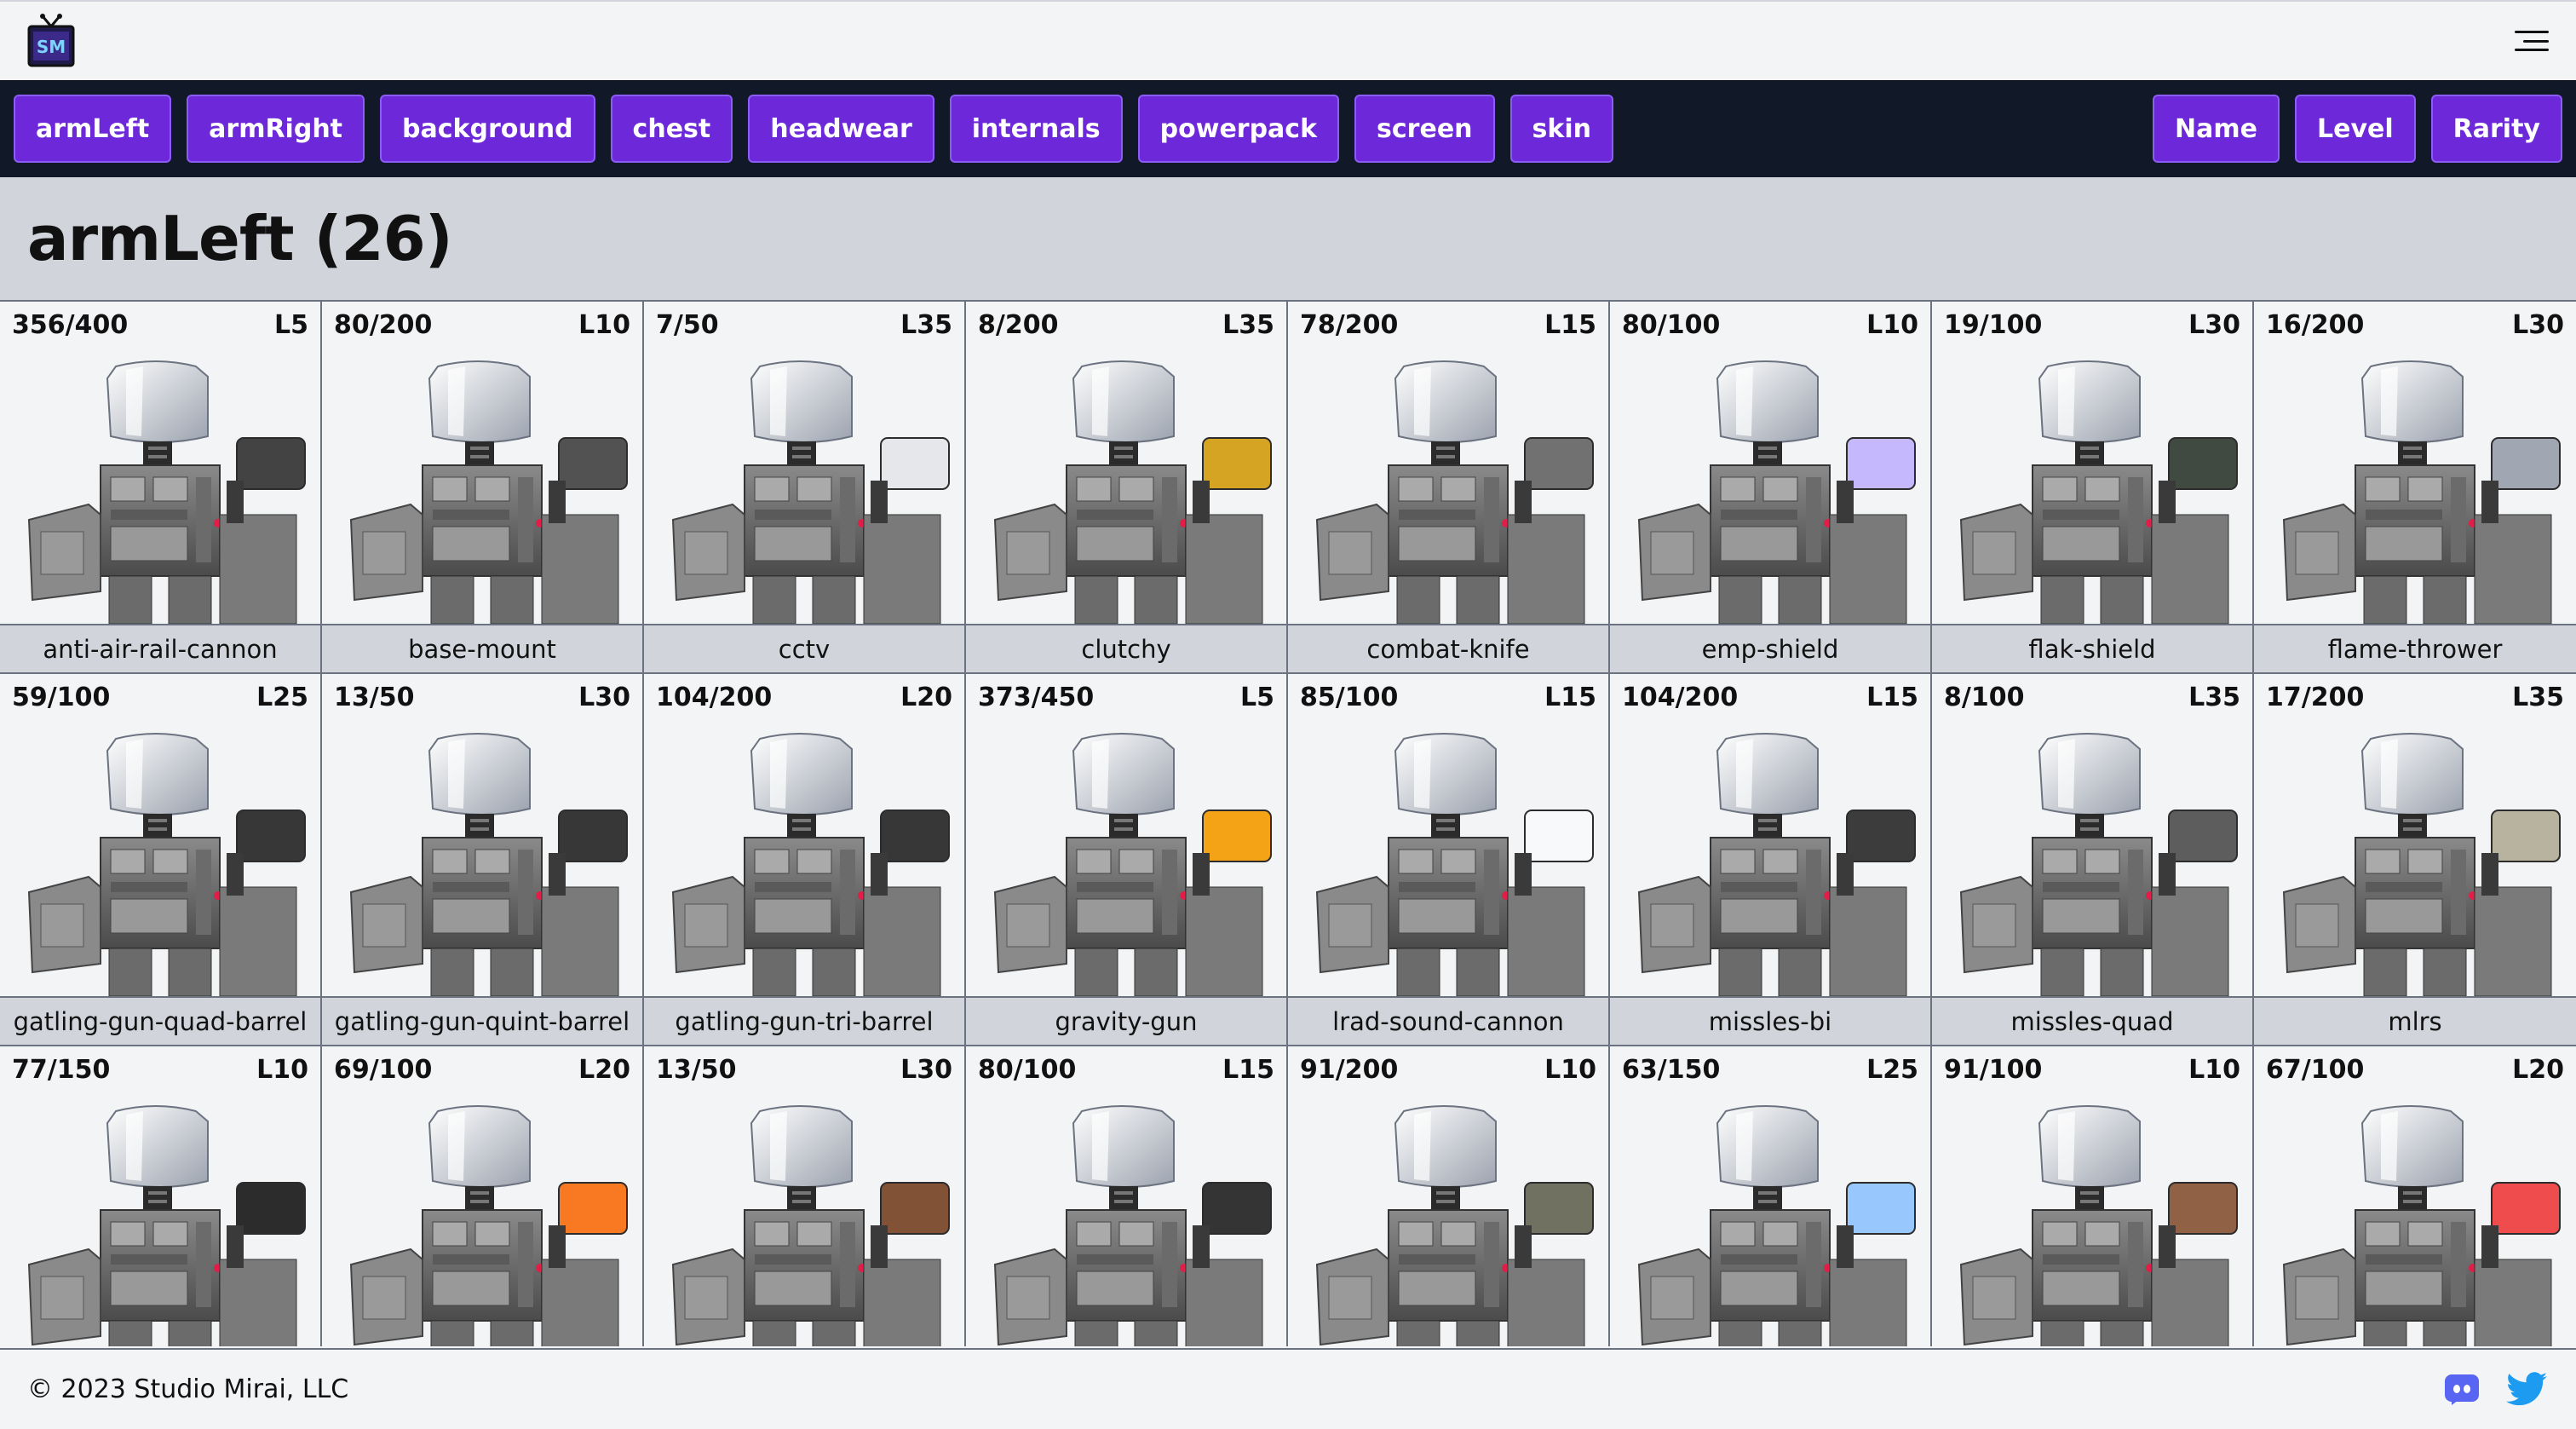 The height and width of the screenshot is (1429, 2576). What do you see at coordinates (1028, 1070) in the screenshot?
I see `item-count: 80/100` at bounding box center [1028, 1070].